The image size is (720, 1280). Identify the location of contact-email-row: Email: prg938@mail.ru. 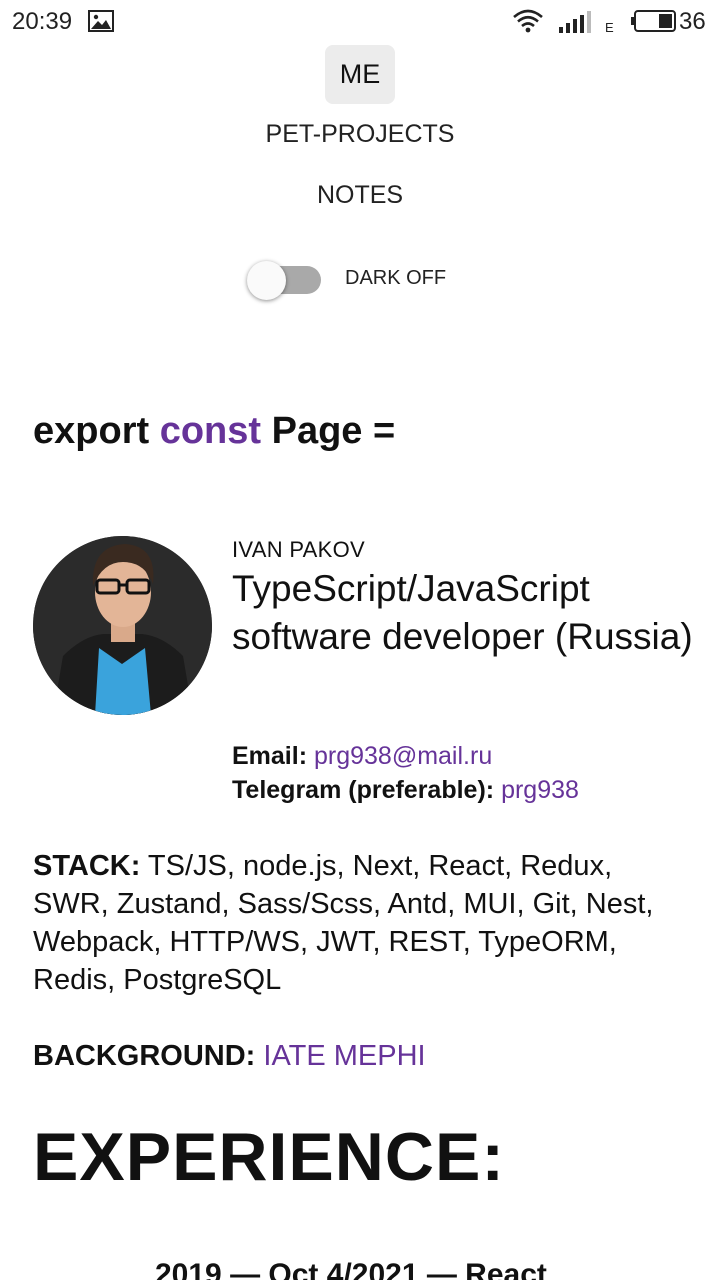
(362, 756).